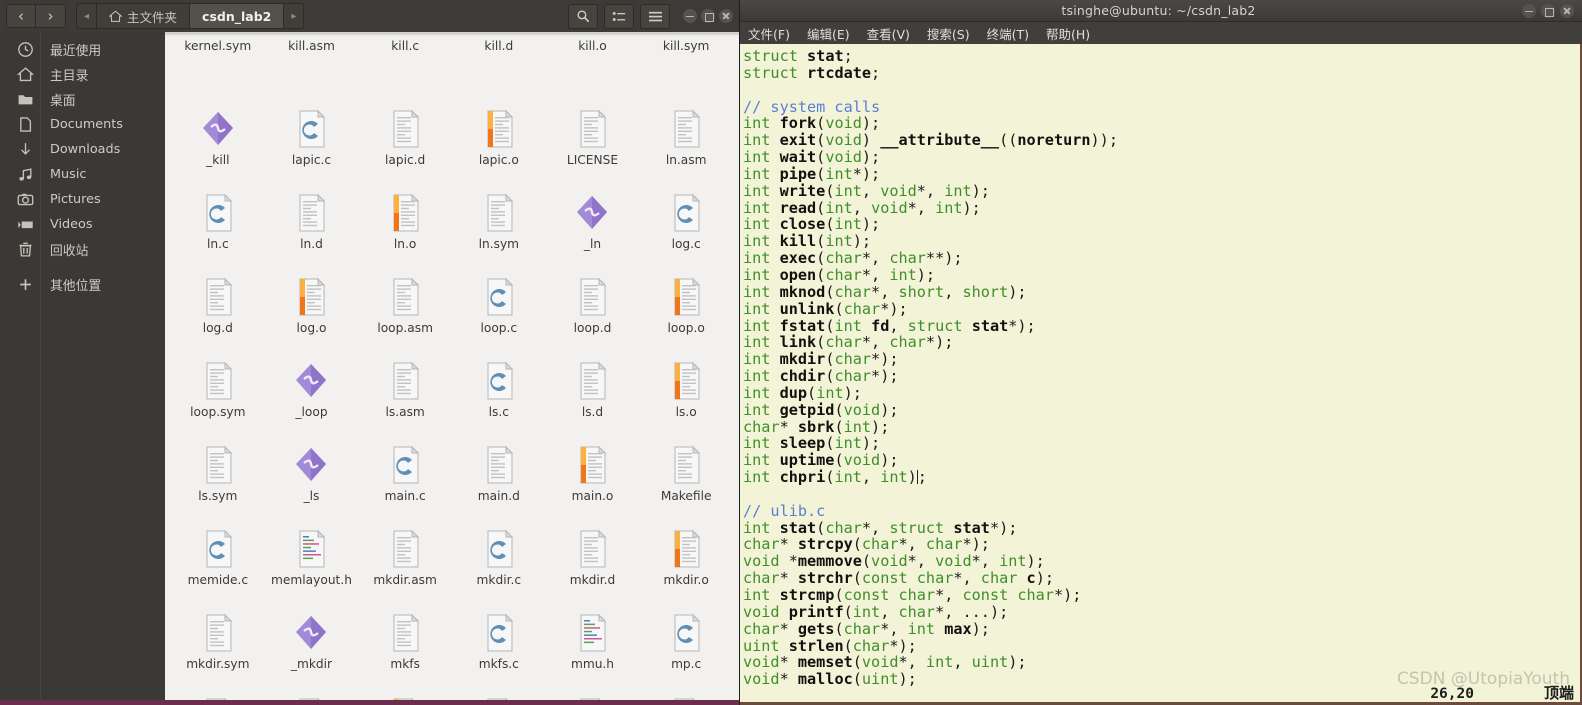 This screenshot has height=705, width=1582. What do you see at coordinates (593, 647) in the screenshot?
I see `file-item: mmu.h` at bounding box center [593, 647].